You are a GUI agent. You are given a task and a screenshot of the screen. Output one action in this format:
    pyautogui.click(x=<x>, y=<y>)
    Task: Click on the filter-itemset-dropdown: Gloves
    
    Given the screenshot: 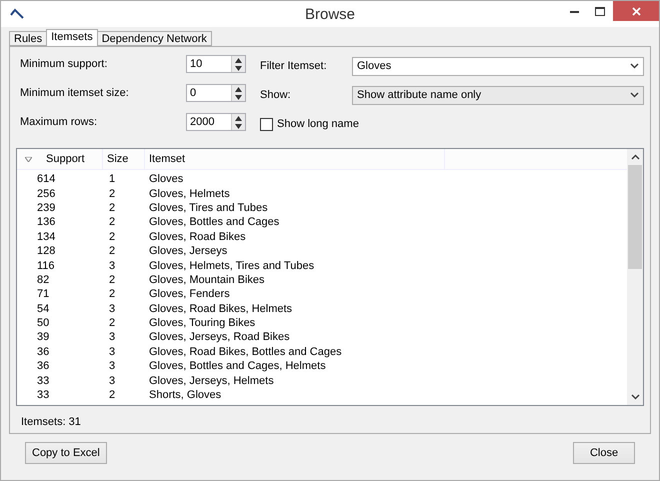 What is the action you would take?
    pyautogui.click(x=498, y=66)
    